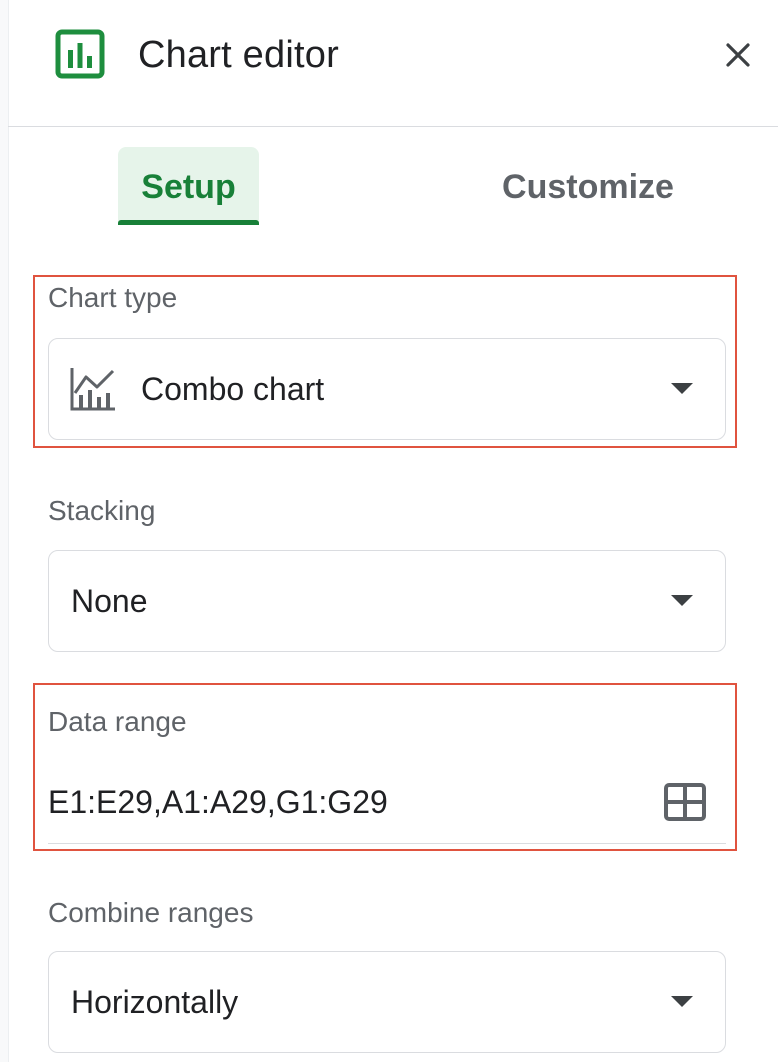 The width and height of the screenshot is (778, 1062). What do you see at coordinates (117, 721) in the screenshot?
I see `data-range-label: Data range` at bounding box center [117, 721].